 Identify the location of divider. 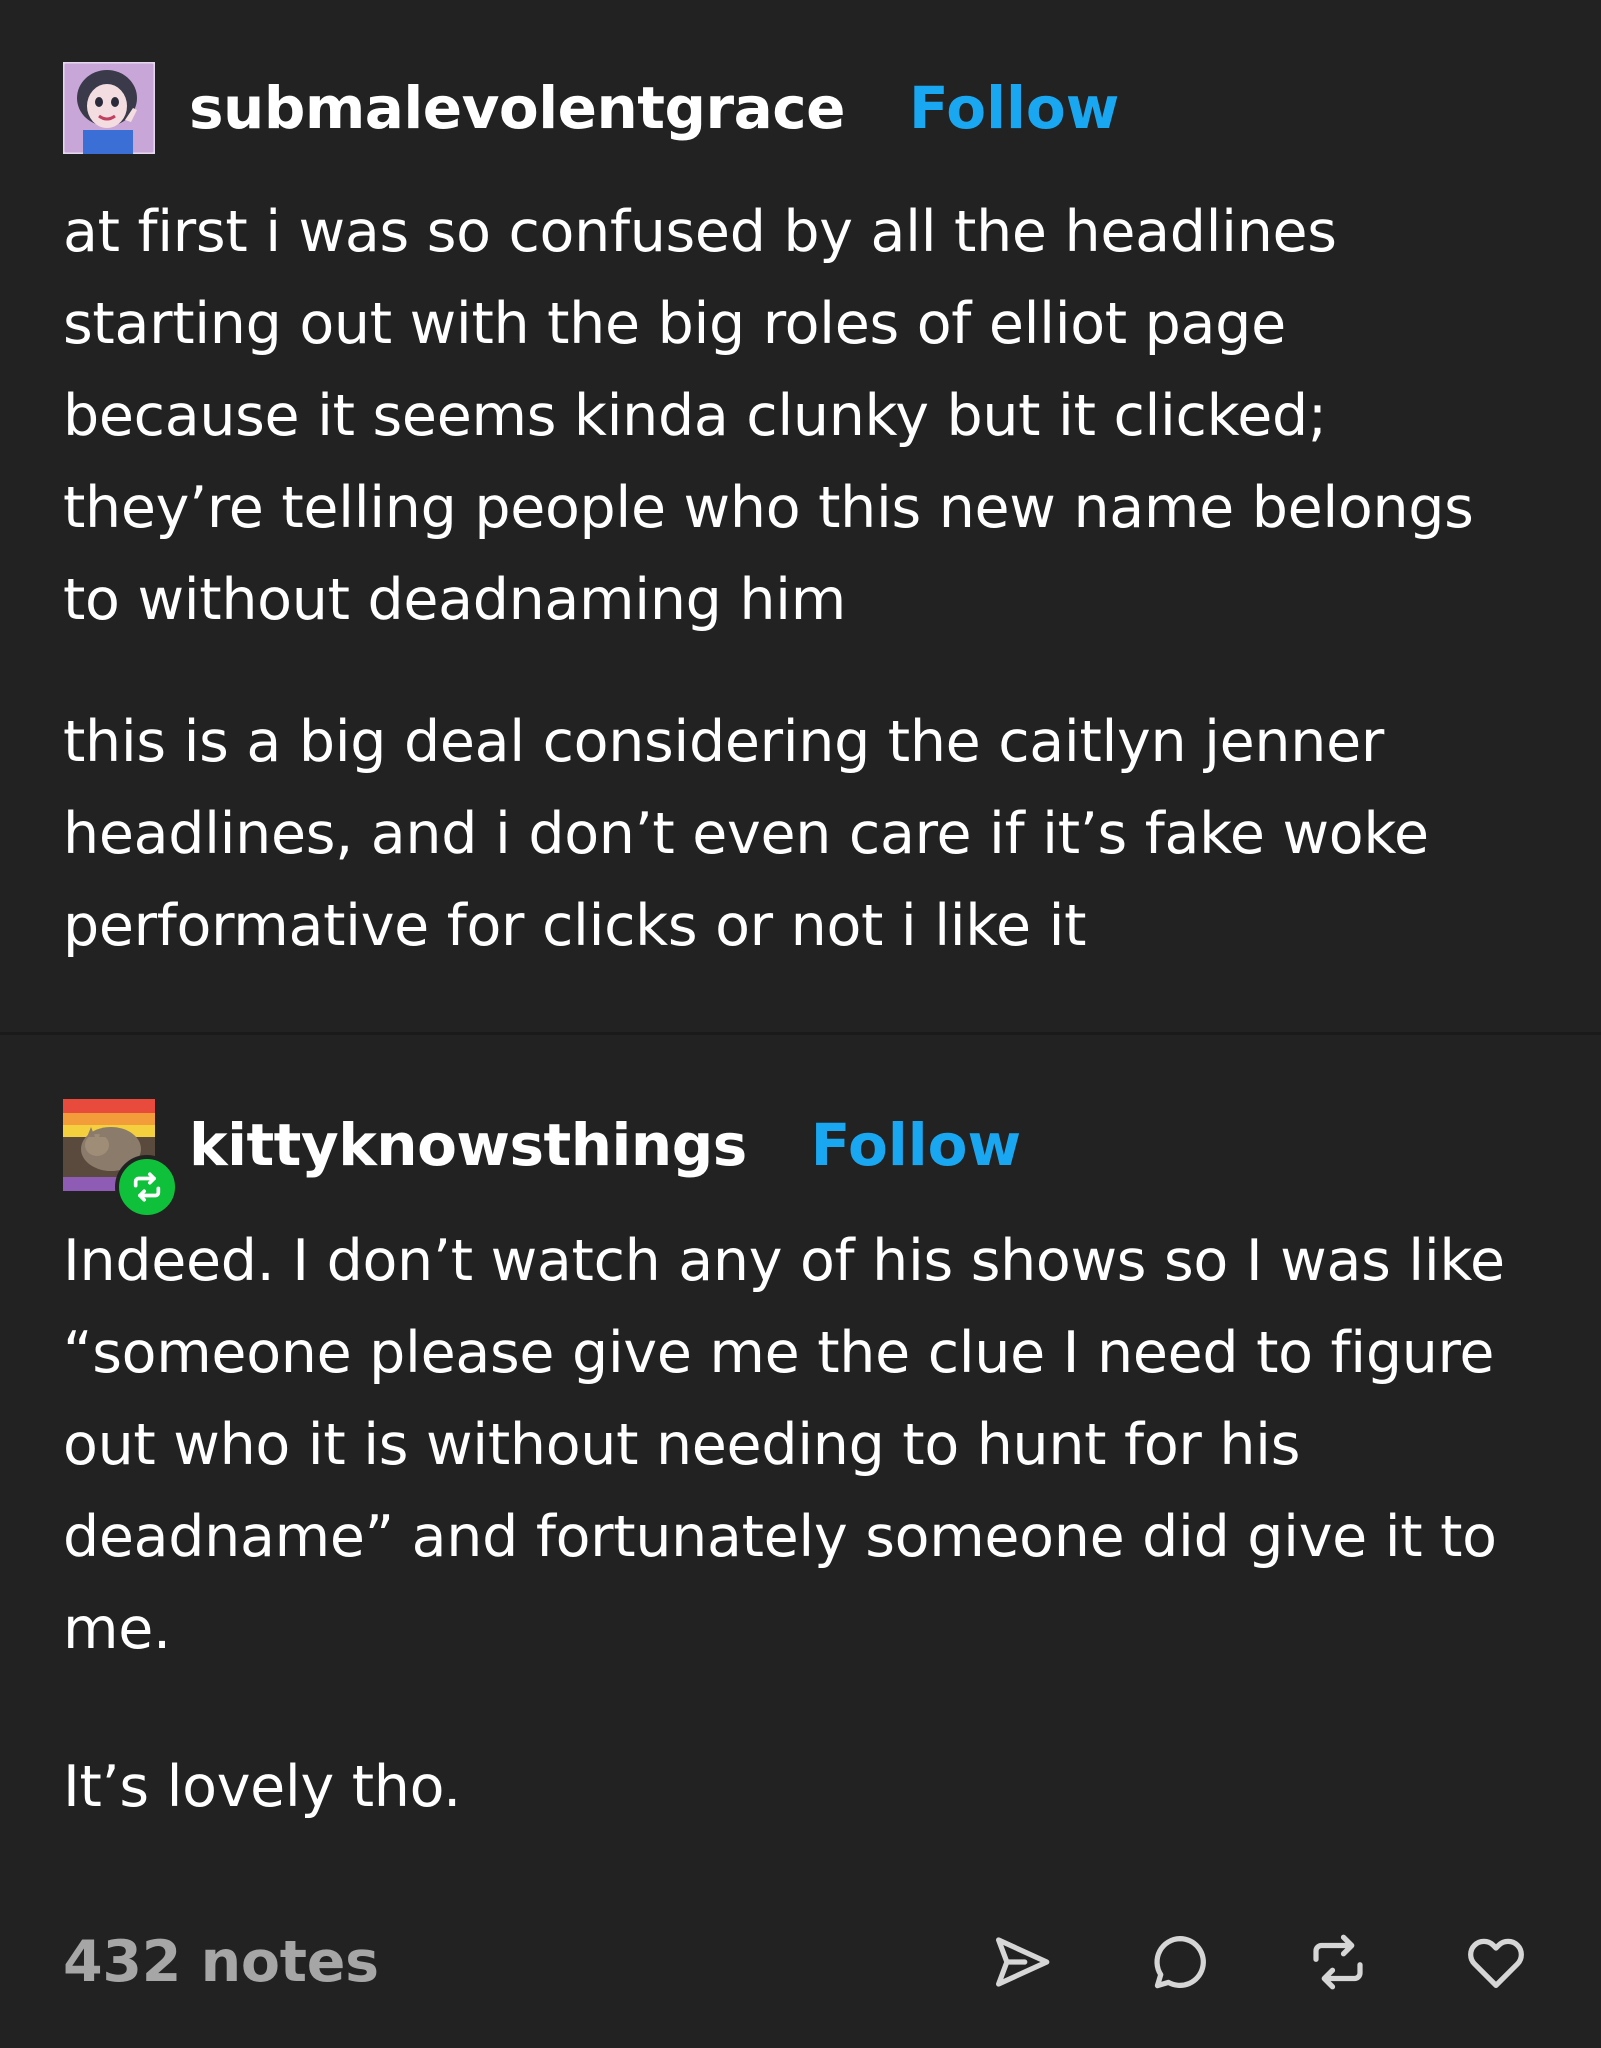
(800, 1033).